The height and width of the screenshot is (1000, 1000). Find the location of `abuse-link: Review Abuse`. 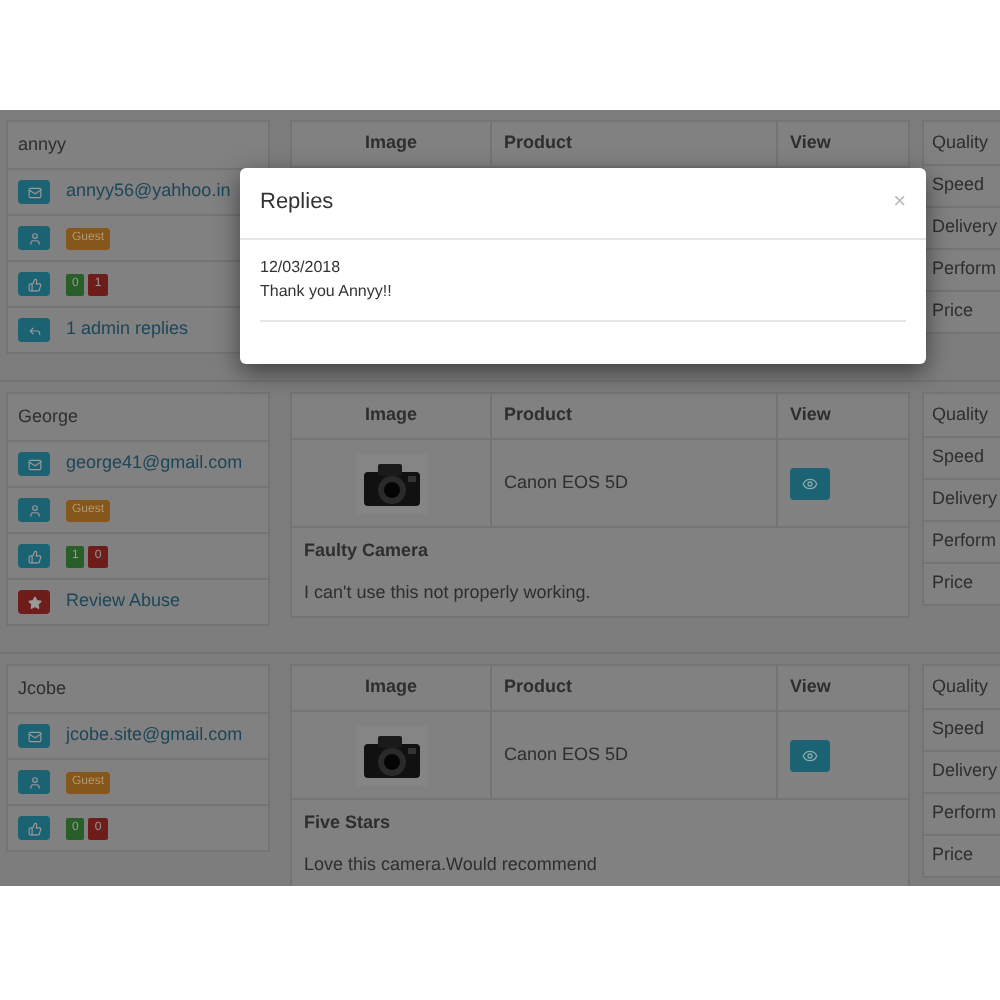

abuse-link: Review Abuse is located at coordinates (123, 602).